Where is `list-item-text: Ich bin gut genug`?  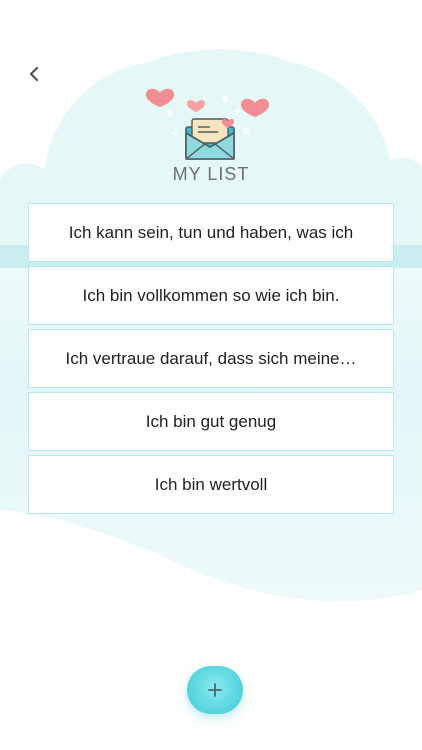
list-item-text: Ich bin gut genug is located at coordinates (211, 421).